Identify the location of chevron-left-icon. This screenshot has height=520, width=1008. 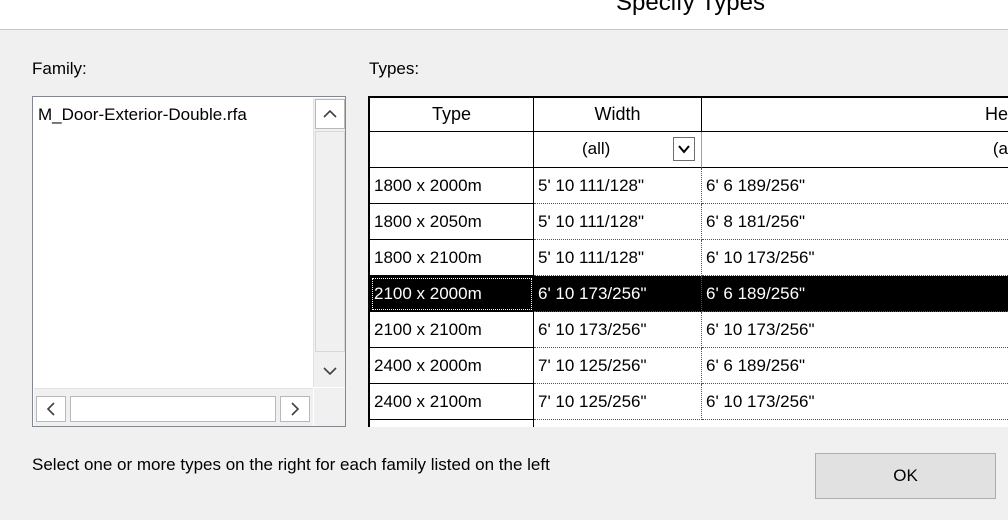
(50, 409).